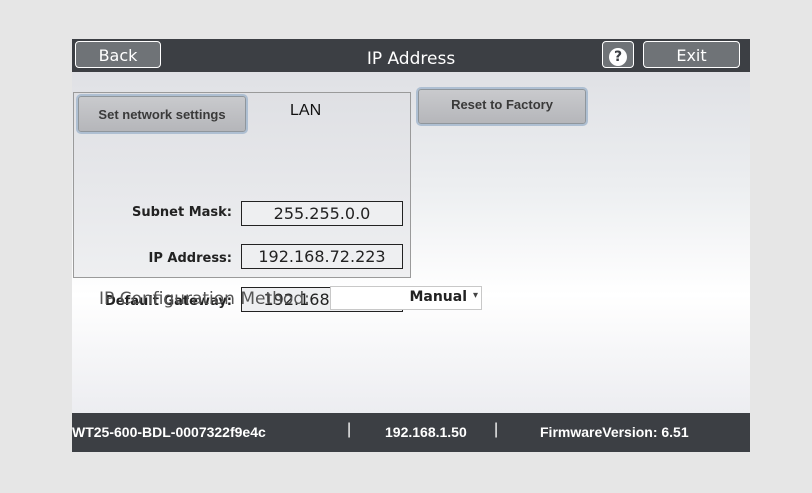 The width and height of the screenshot is (812, 493). Describe the element at coordinates (411, 55) in the screenshot. I see `title-bar: Back IP Address ? Exit` at that location.